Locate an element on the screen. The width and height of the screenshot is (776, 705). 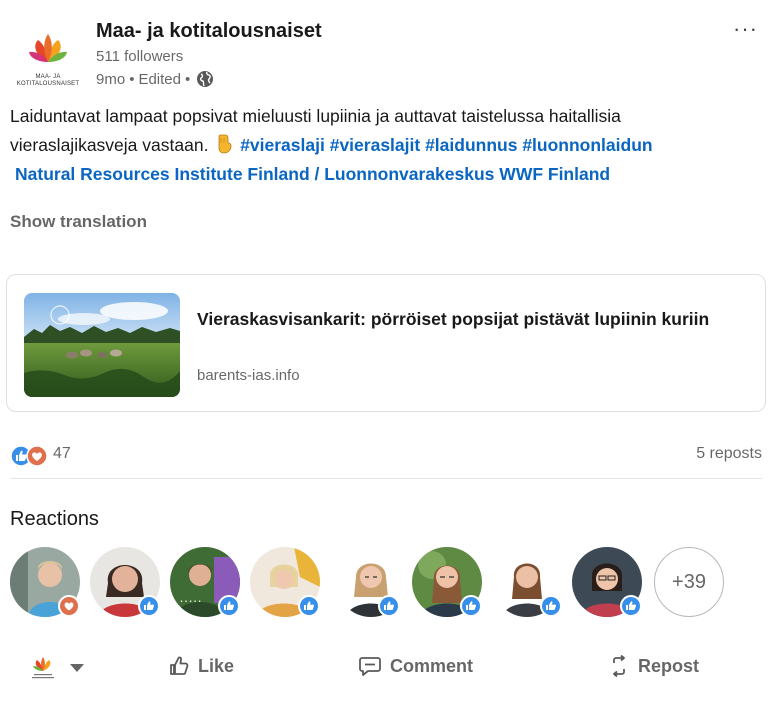
divider is located at coordinates (386, 478).